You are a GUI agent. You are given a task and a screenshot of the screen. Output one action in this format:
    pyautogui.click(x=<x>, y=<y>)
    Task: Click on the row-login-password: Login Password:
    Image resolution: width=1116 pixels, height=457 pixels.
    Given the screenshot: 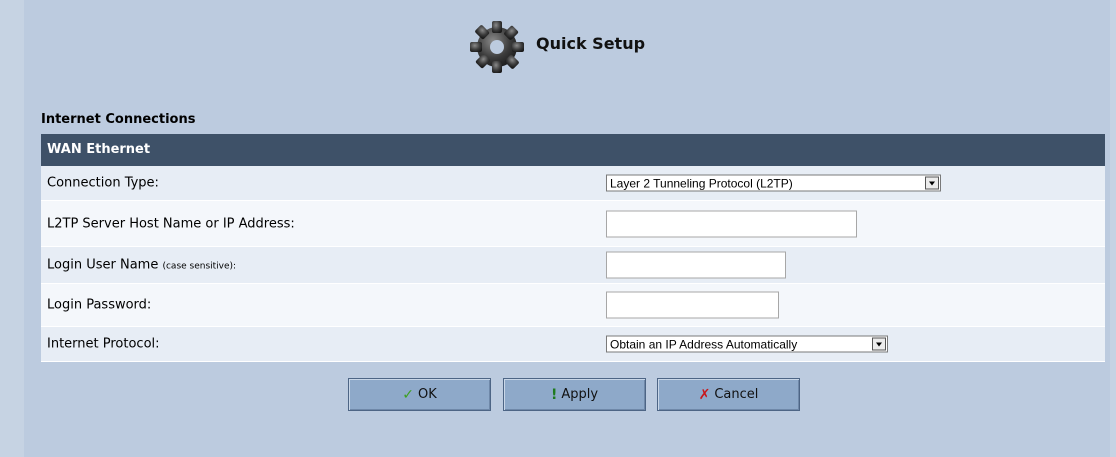 What is the action you would take?
    pyautogui.click(x=573, y=305)
    